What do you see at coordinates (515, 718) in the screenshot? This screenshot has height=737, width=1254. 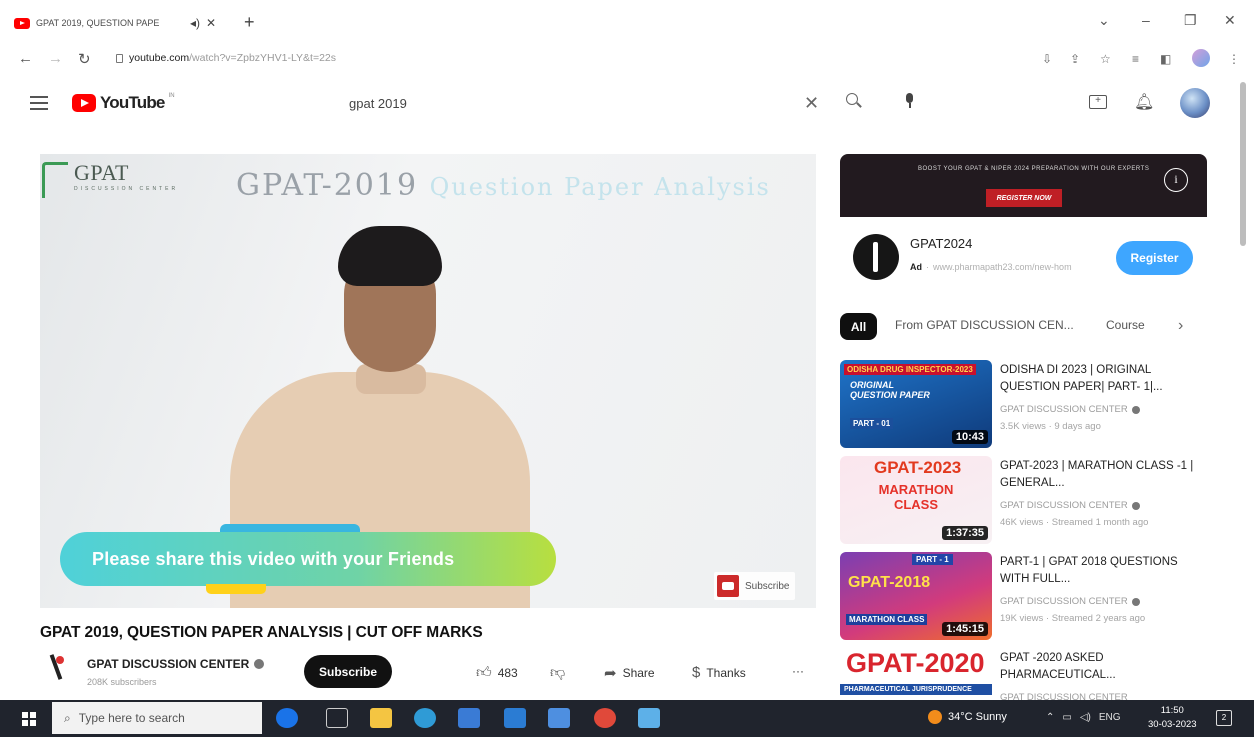 I see `mail-app-icon` at bounding box center [515, 718].